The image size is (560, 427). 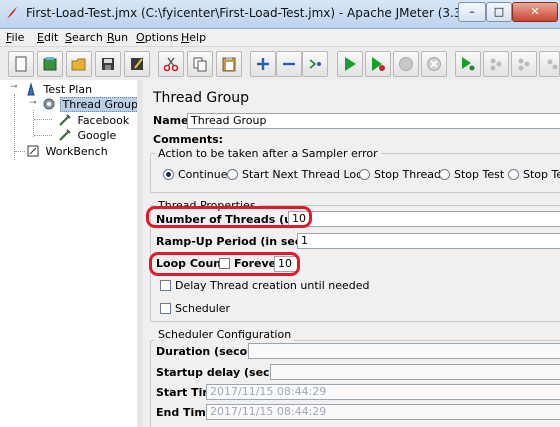 I want to click on minimize-button: –, so click(x=472, y=12).